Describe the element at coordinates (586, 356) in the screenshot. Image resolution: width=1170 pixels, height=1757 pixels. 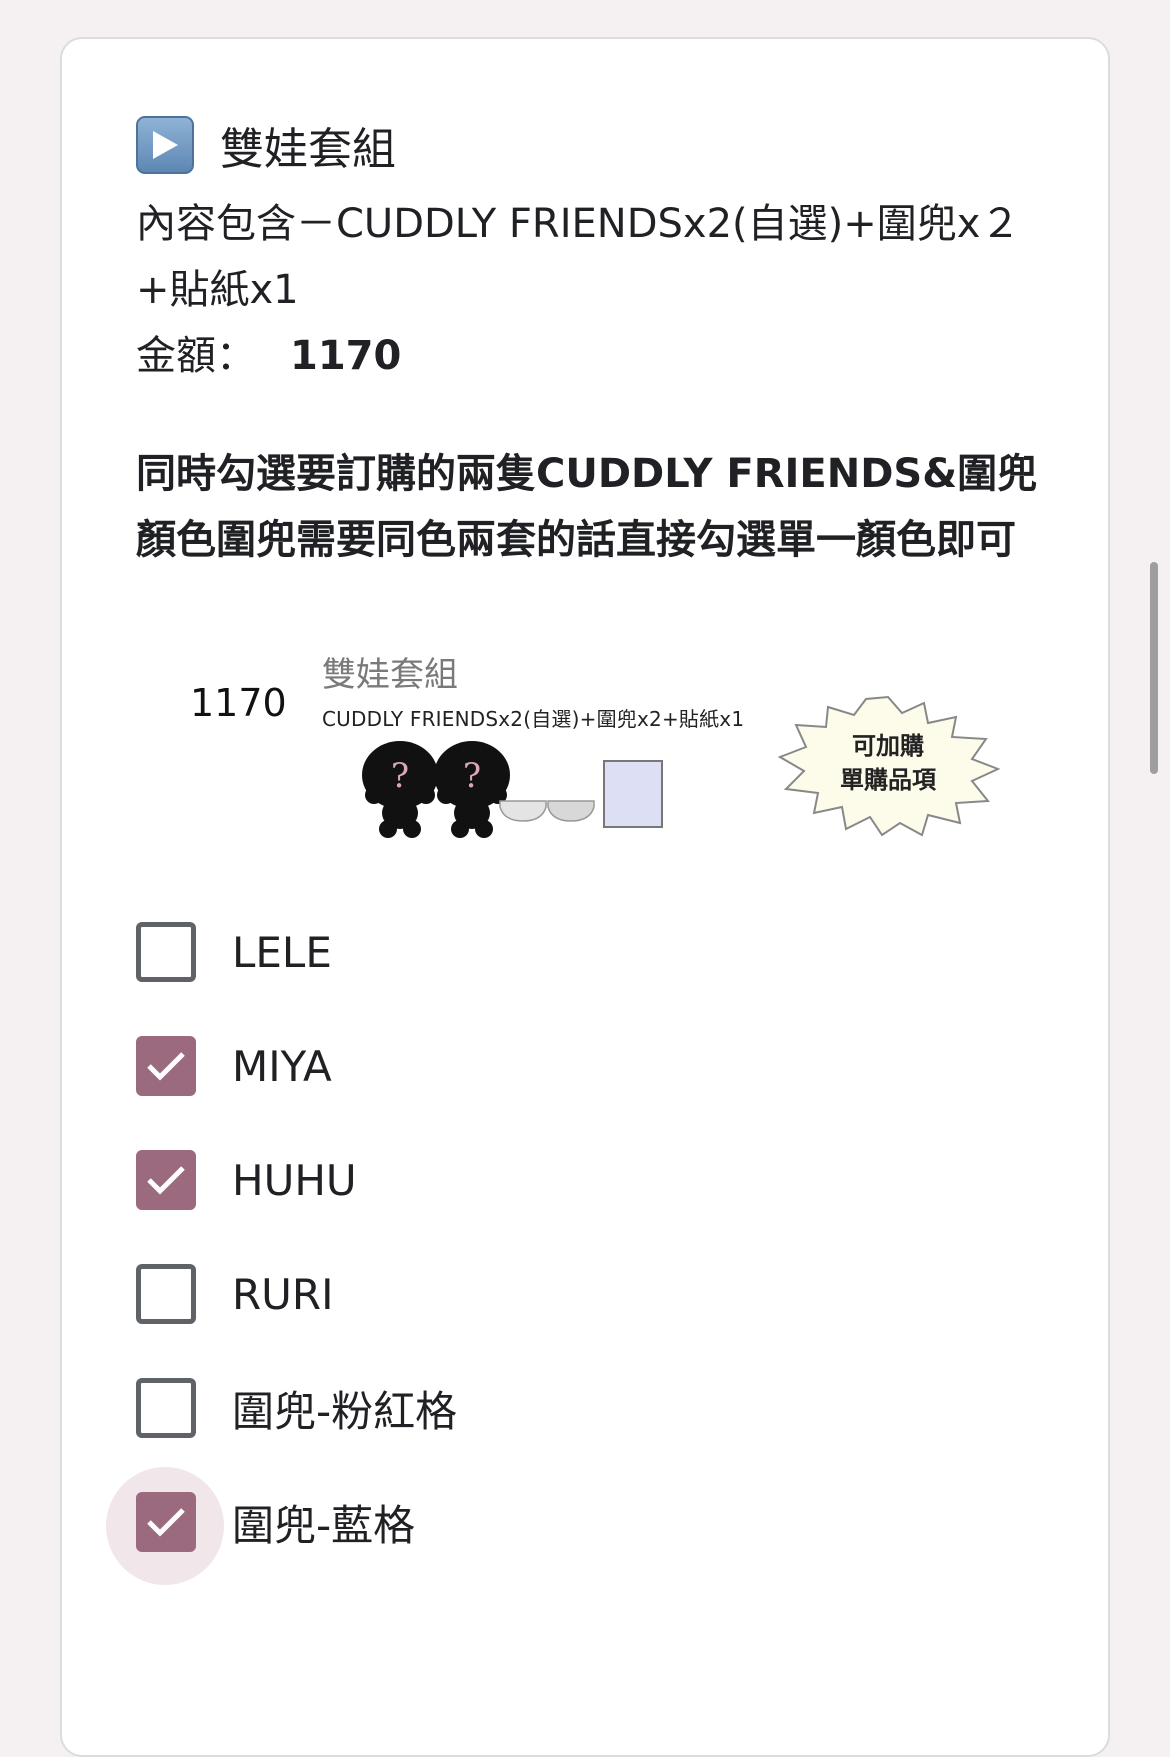
I see `price-row: 金額： 1170` at that location.